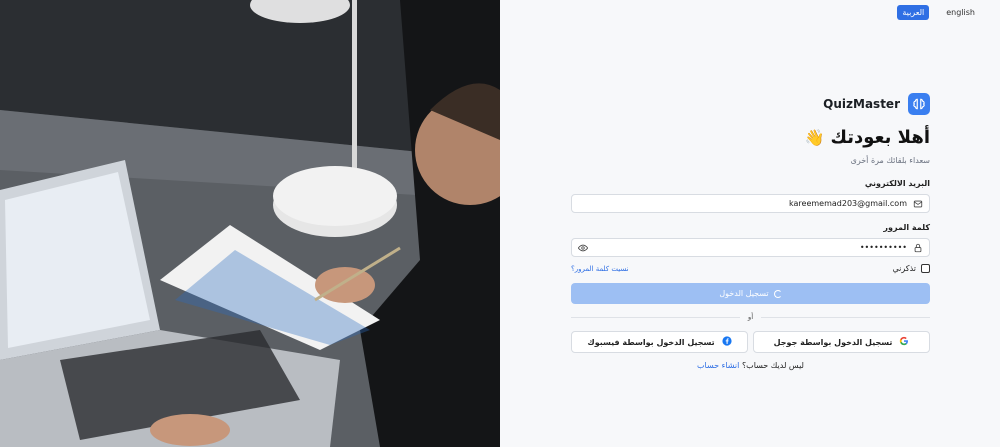  What do you see at coordinates (919, 104) in the screenshot?
I see `brain-icon` at bounding box center [919, 104].